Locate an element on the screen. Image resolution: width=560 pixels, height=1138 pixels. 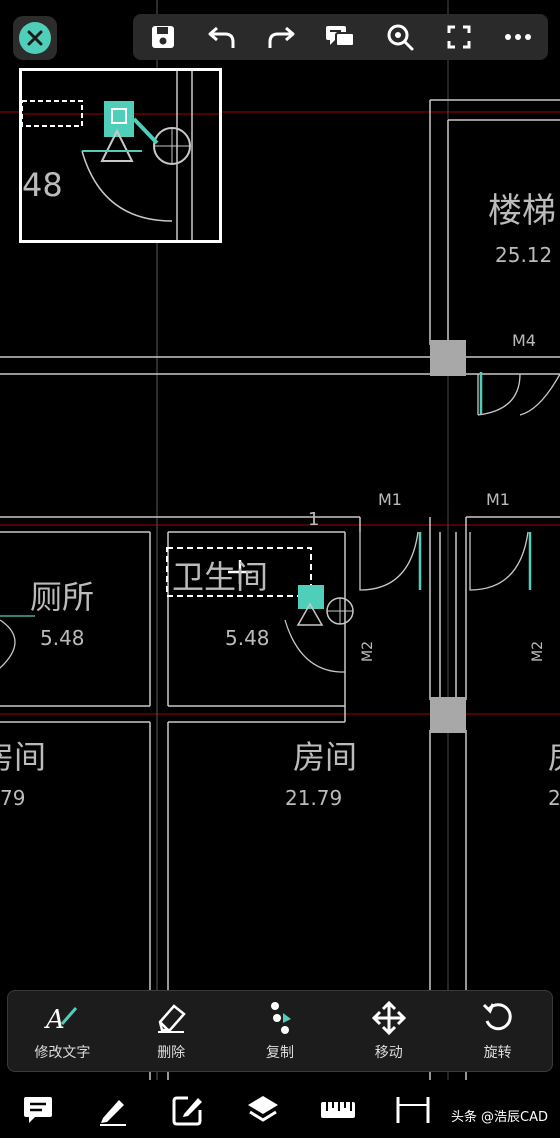
edit-box-icon is located at coordinates (187, 1111).